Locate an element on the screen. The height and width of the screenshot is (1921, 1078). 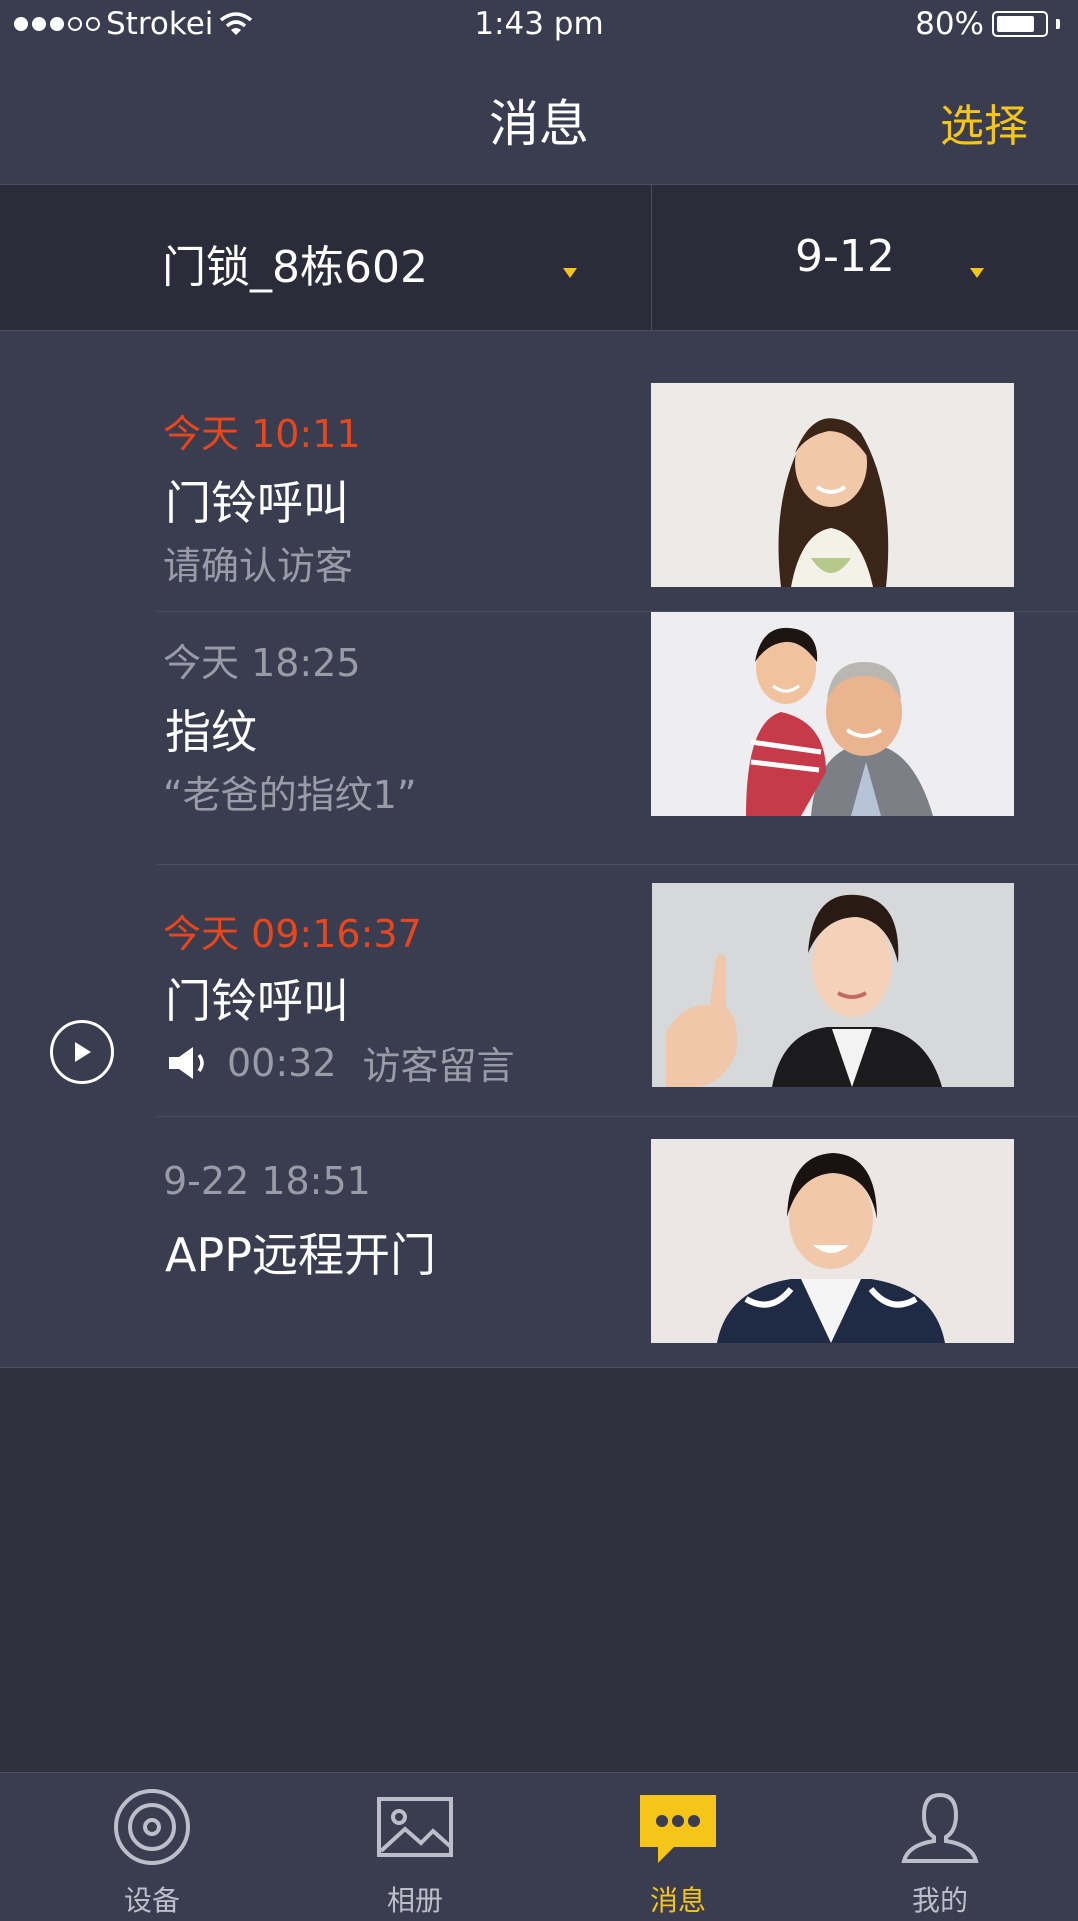
tab-device: 设备 is located at coordinates (152, 1847).